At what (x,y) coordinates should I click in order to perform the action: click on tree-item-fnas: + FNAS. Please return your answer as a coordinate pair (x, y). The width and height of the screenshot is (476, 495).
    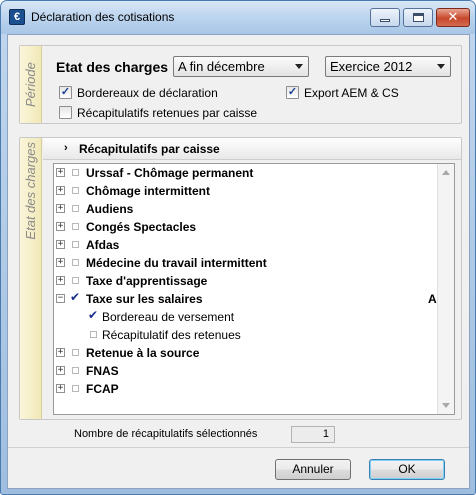
    Looking at the image, I should click on (254, 371).